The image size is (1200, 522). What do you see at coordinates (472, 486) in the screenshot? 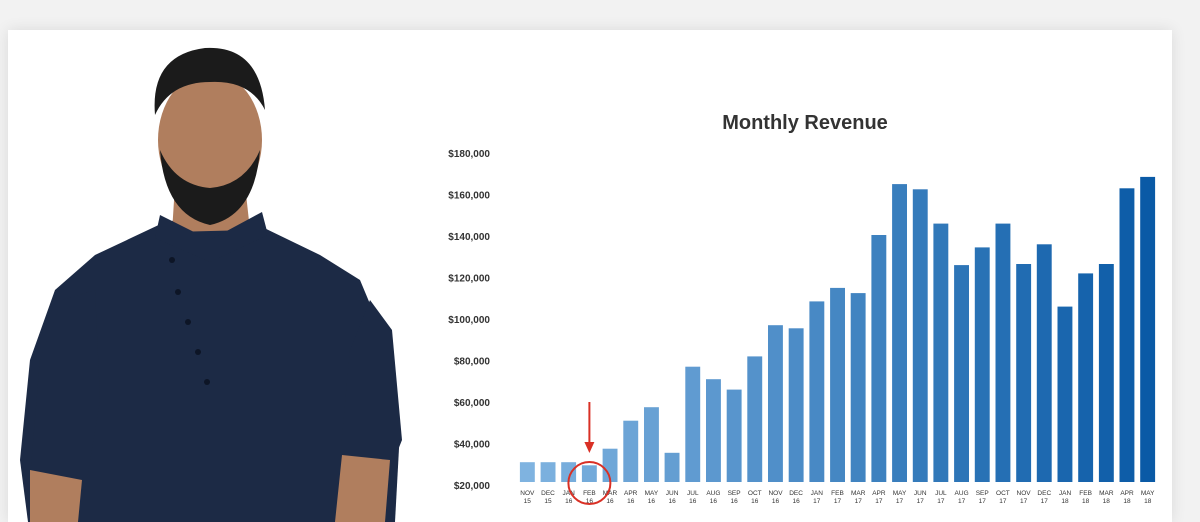
I see `y-tick-label: $20,000` at bounding box center [472, 486].